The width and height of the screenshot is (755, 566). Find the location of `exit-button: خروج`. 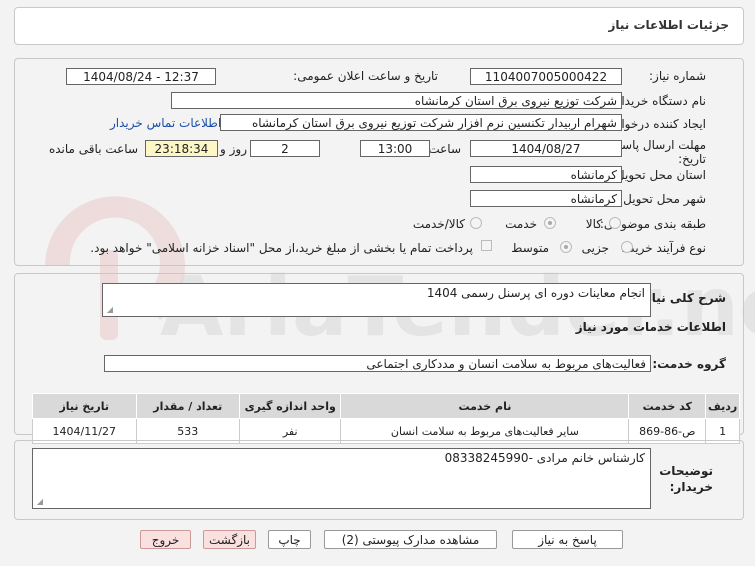

exit-button: خروج is located at coordinates (165, 539).